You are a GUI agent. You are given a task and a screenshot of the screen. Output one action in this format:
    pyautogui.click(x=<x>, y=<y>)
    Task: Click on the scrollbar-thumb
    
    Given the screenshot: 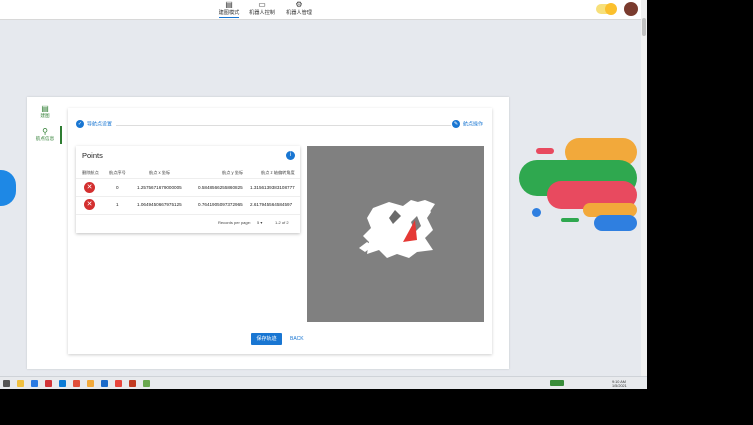 What is the action you would take?
    pyautogui.click(x=644, y=27)
    